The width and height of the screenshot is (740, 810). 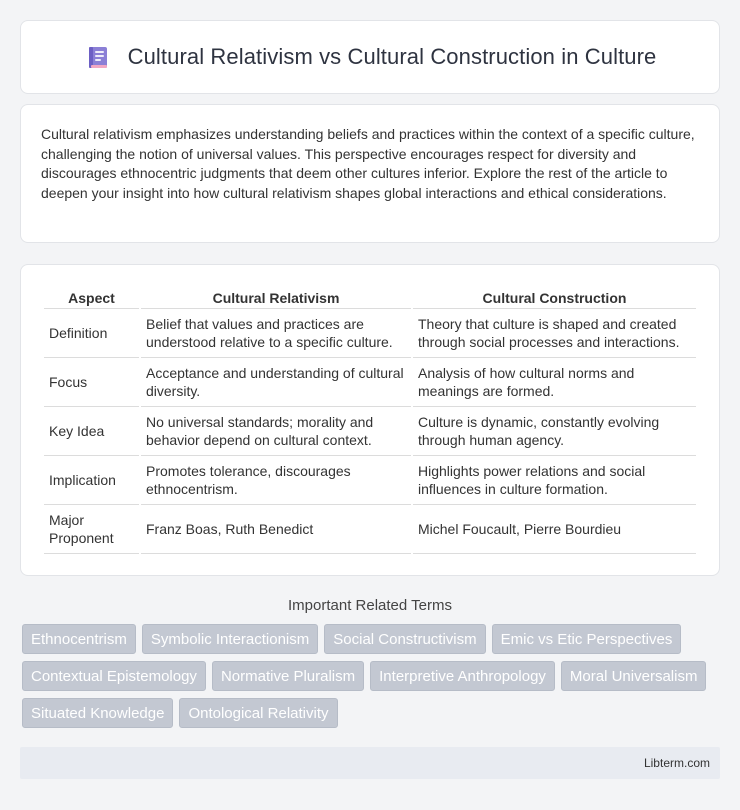 I want to click on row-construction: Michel Foucault, Pierre Bourdieu, so click(x=554, y=529).